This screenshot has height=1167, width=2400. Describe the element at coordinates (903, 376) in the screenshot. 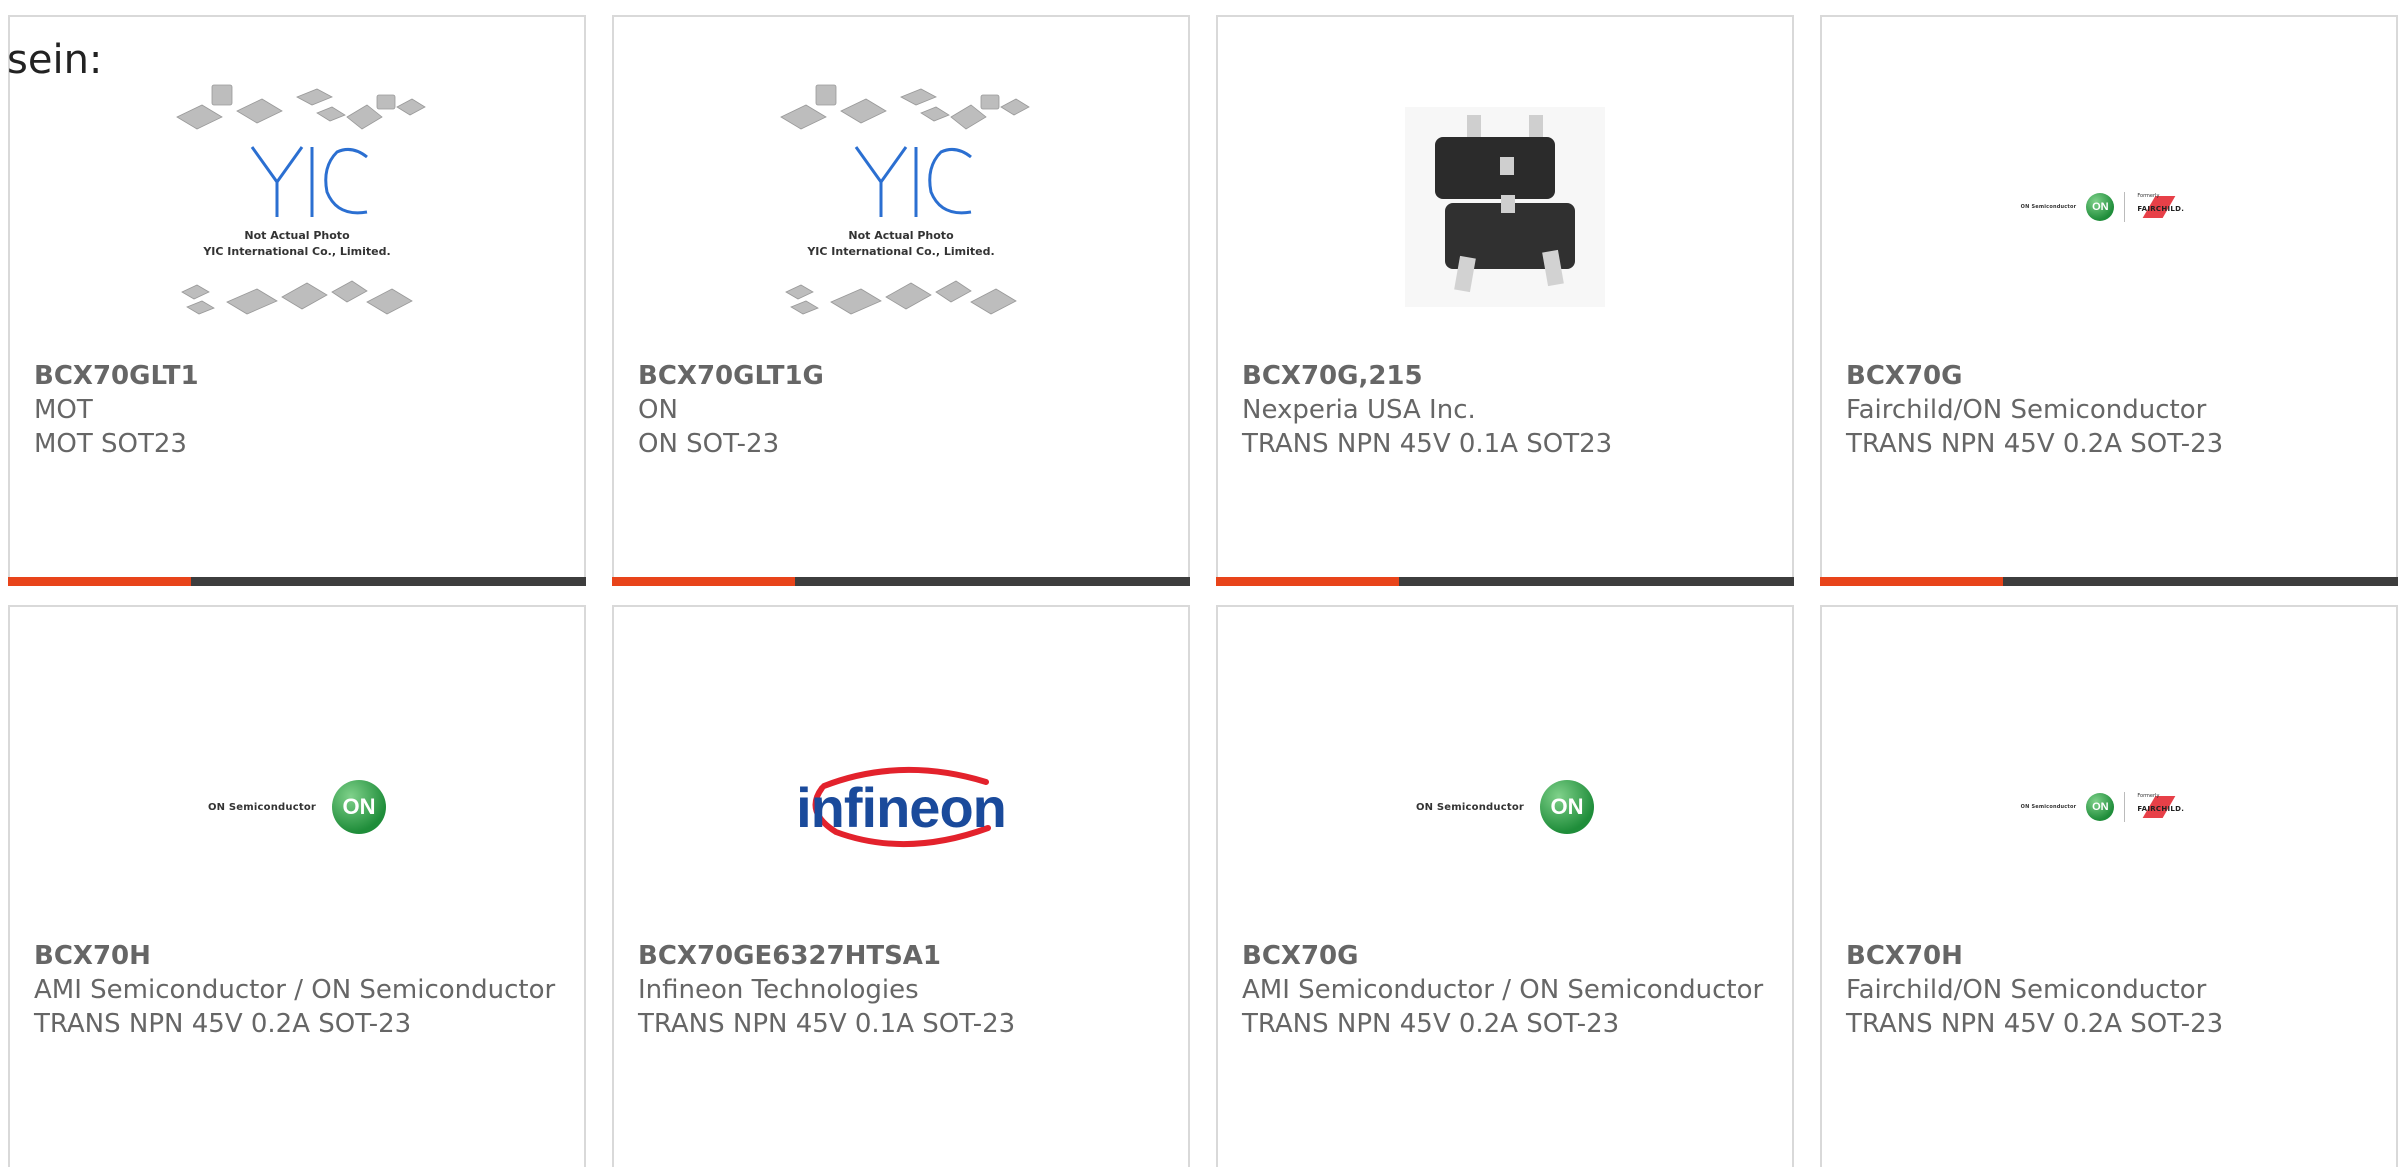

I see `part-number: BCX70GLT1G` at that location.